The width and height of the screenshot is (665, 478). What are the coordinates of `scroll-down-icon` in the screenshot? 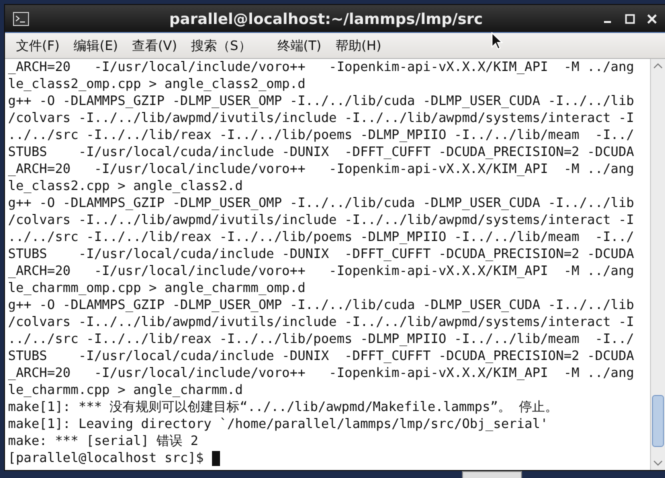 It's located at (658, 463).